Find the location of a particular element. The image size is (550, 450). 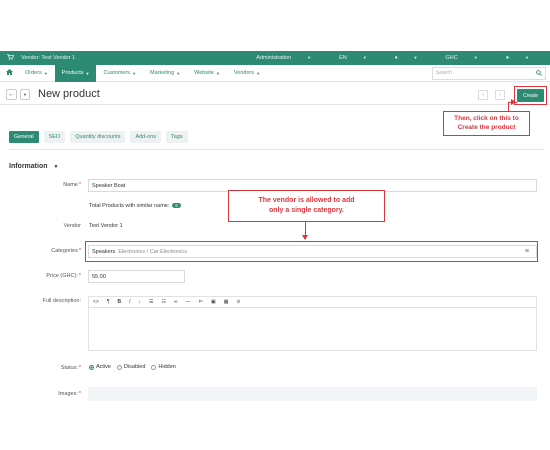

nav-customers: Customers ▼ is located at coordinates (119, 73).